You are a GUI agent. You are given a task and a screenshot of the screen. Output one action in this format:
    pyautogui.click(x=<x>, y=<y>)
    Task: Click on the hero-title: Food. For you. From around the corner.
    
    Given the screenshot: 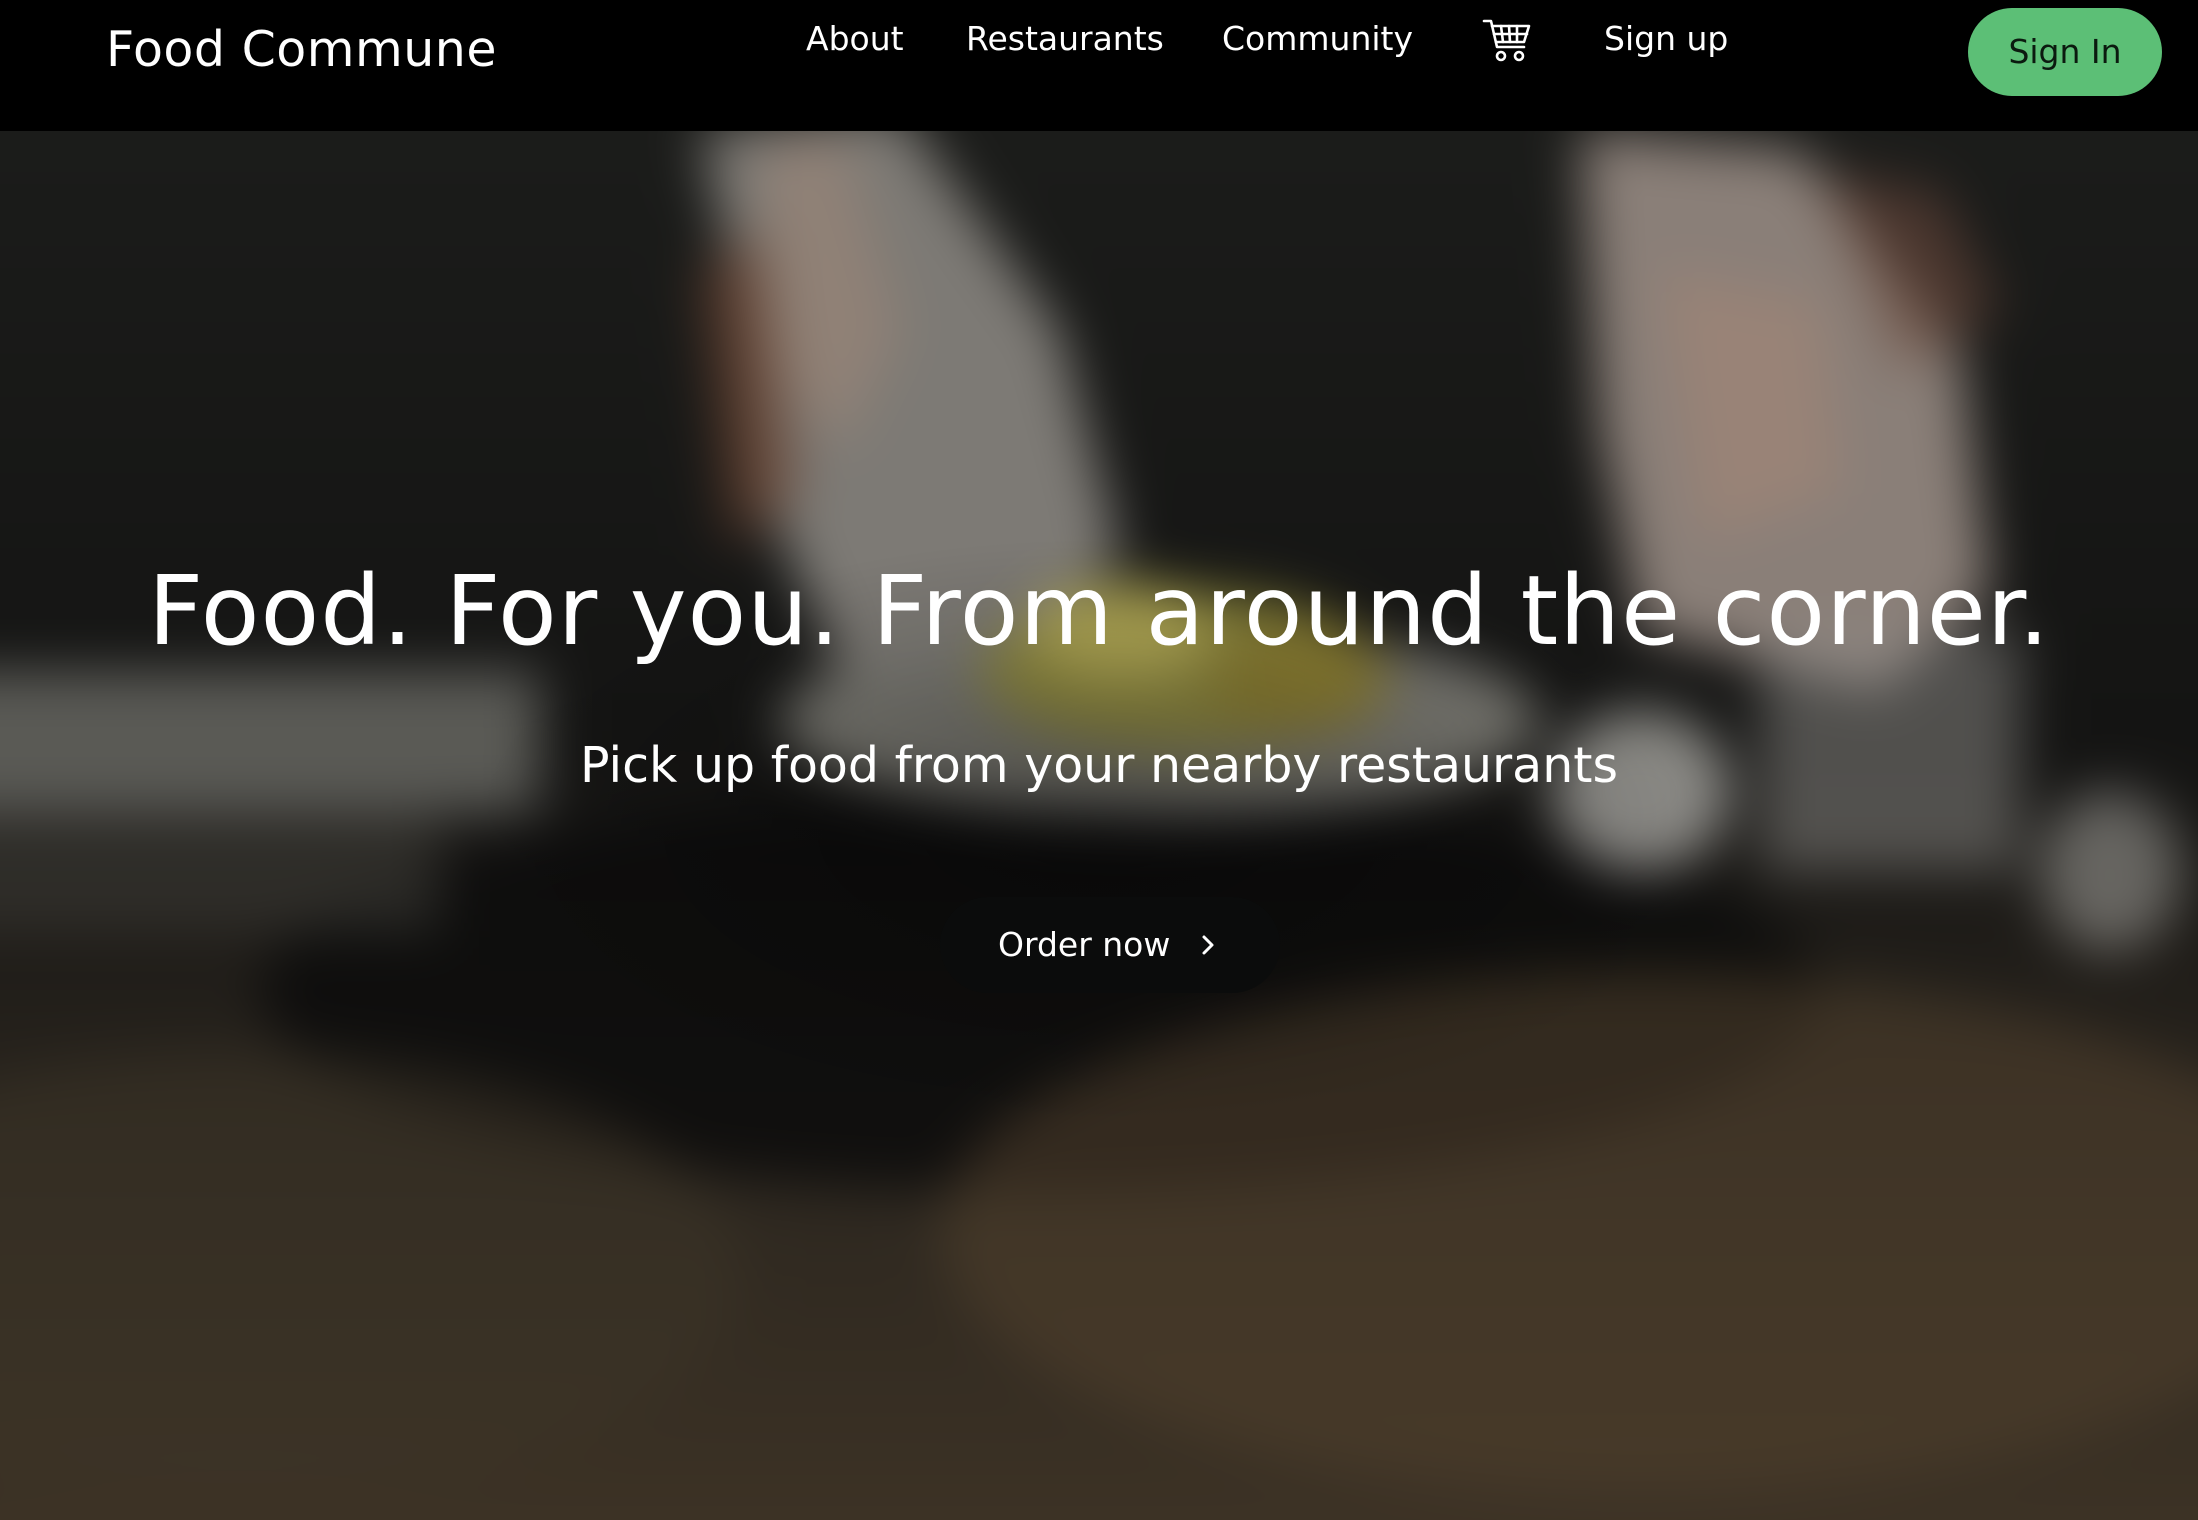 What is the action you would take?
    pyautogui.click(x=1099, y=611)
    